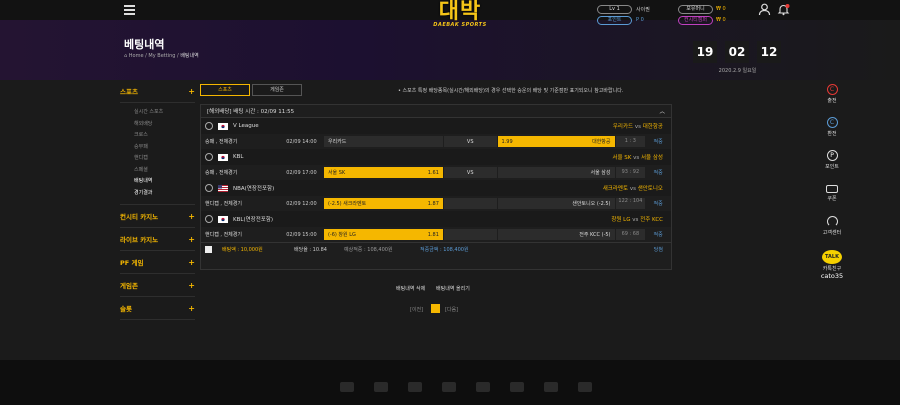 The image size is (900, 405). Describe the element at coordinates (832, 265) in the screenshot. I see `kakao-talk: TALK 카톡친구 cato35` at that location.